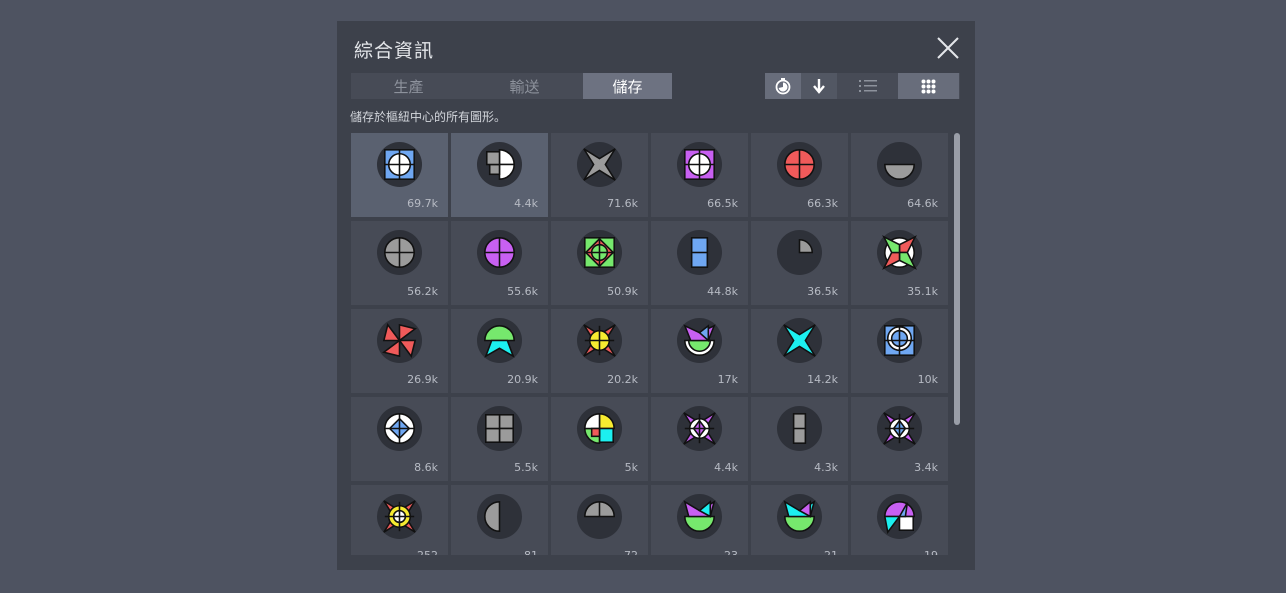 The image size is (1286, 593). Describe the element at coordinates (922, 291) in the screenshot. I see `shape-count: 35.1k` at that location.